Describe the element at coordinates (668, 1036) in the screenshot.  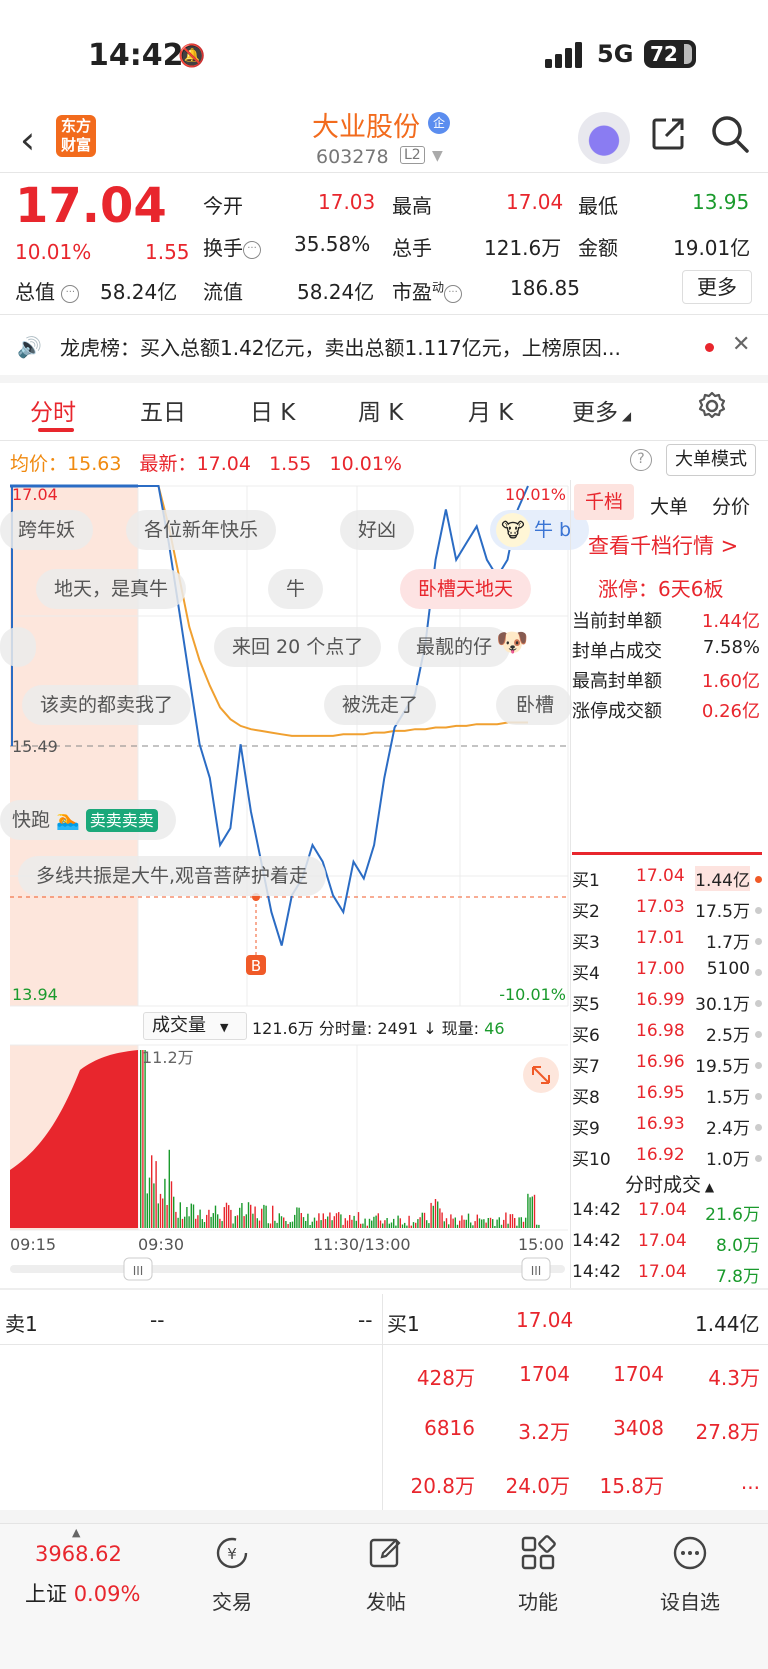
I see `order-book-row: 买6 16.98 2.5万` at that location.